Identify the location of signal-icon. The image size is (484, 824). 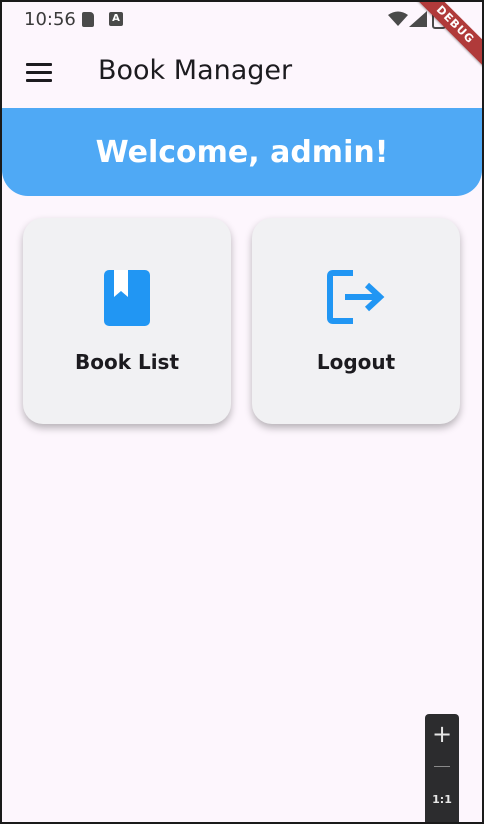
(418, 19).